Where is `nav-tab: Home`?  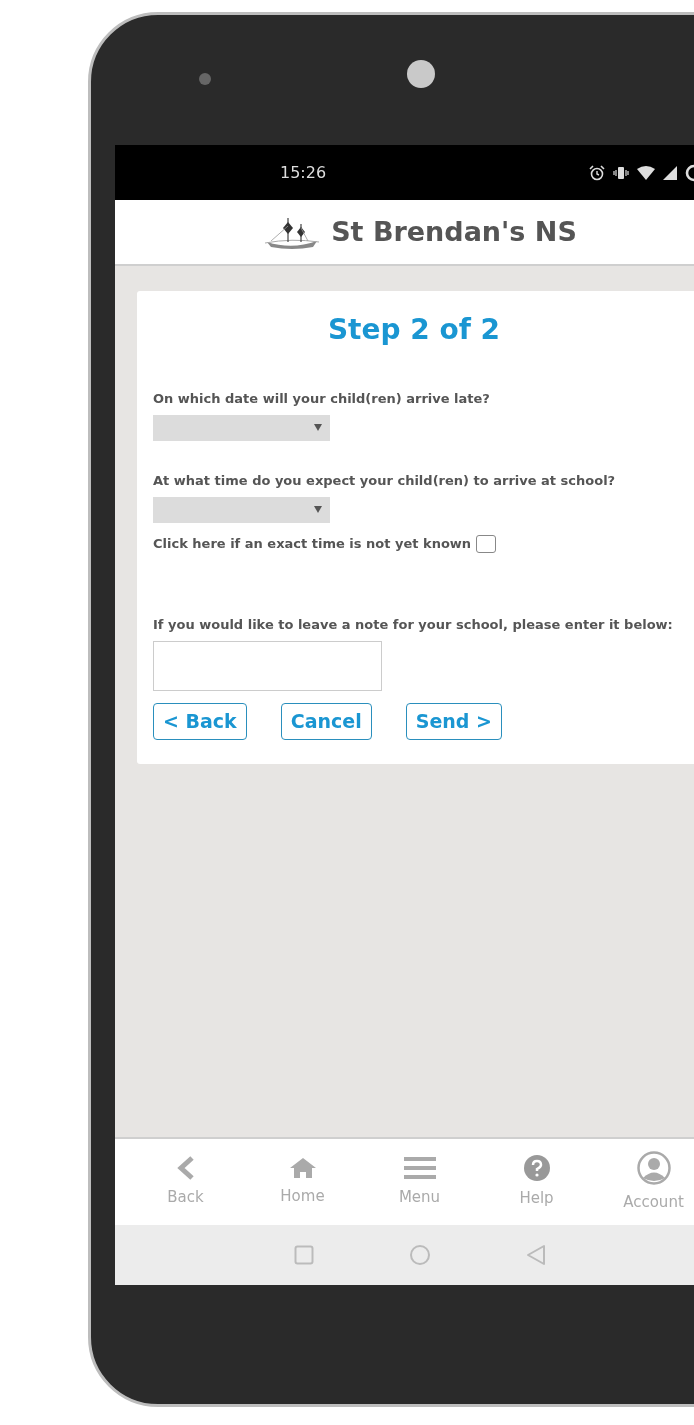
nav-tab: Home is located at coordinates (302, 1182).